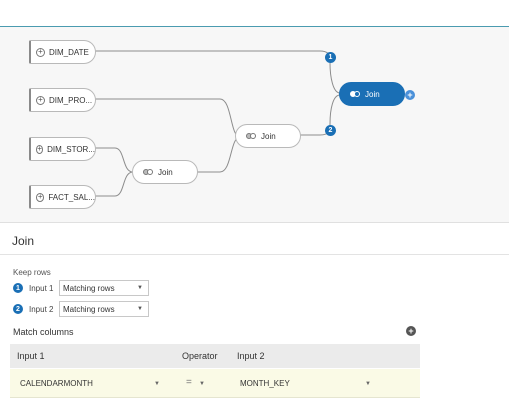 The width and height of the screenshot is (509, 412). What do you see at coordinates (265, 383) in the screenshot?
I see `input-2-column-select: MONTH_KEY` at bounding box center [265, 383].